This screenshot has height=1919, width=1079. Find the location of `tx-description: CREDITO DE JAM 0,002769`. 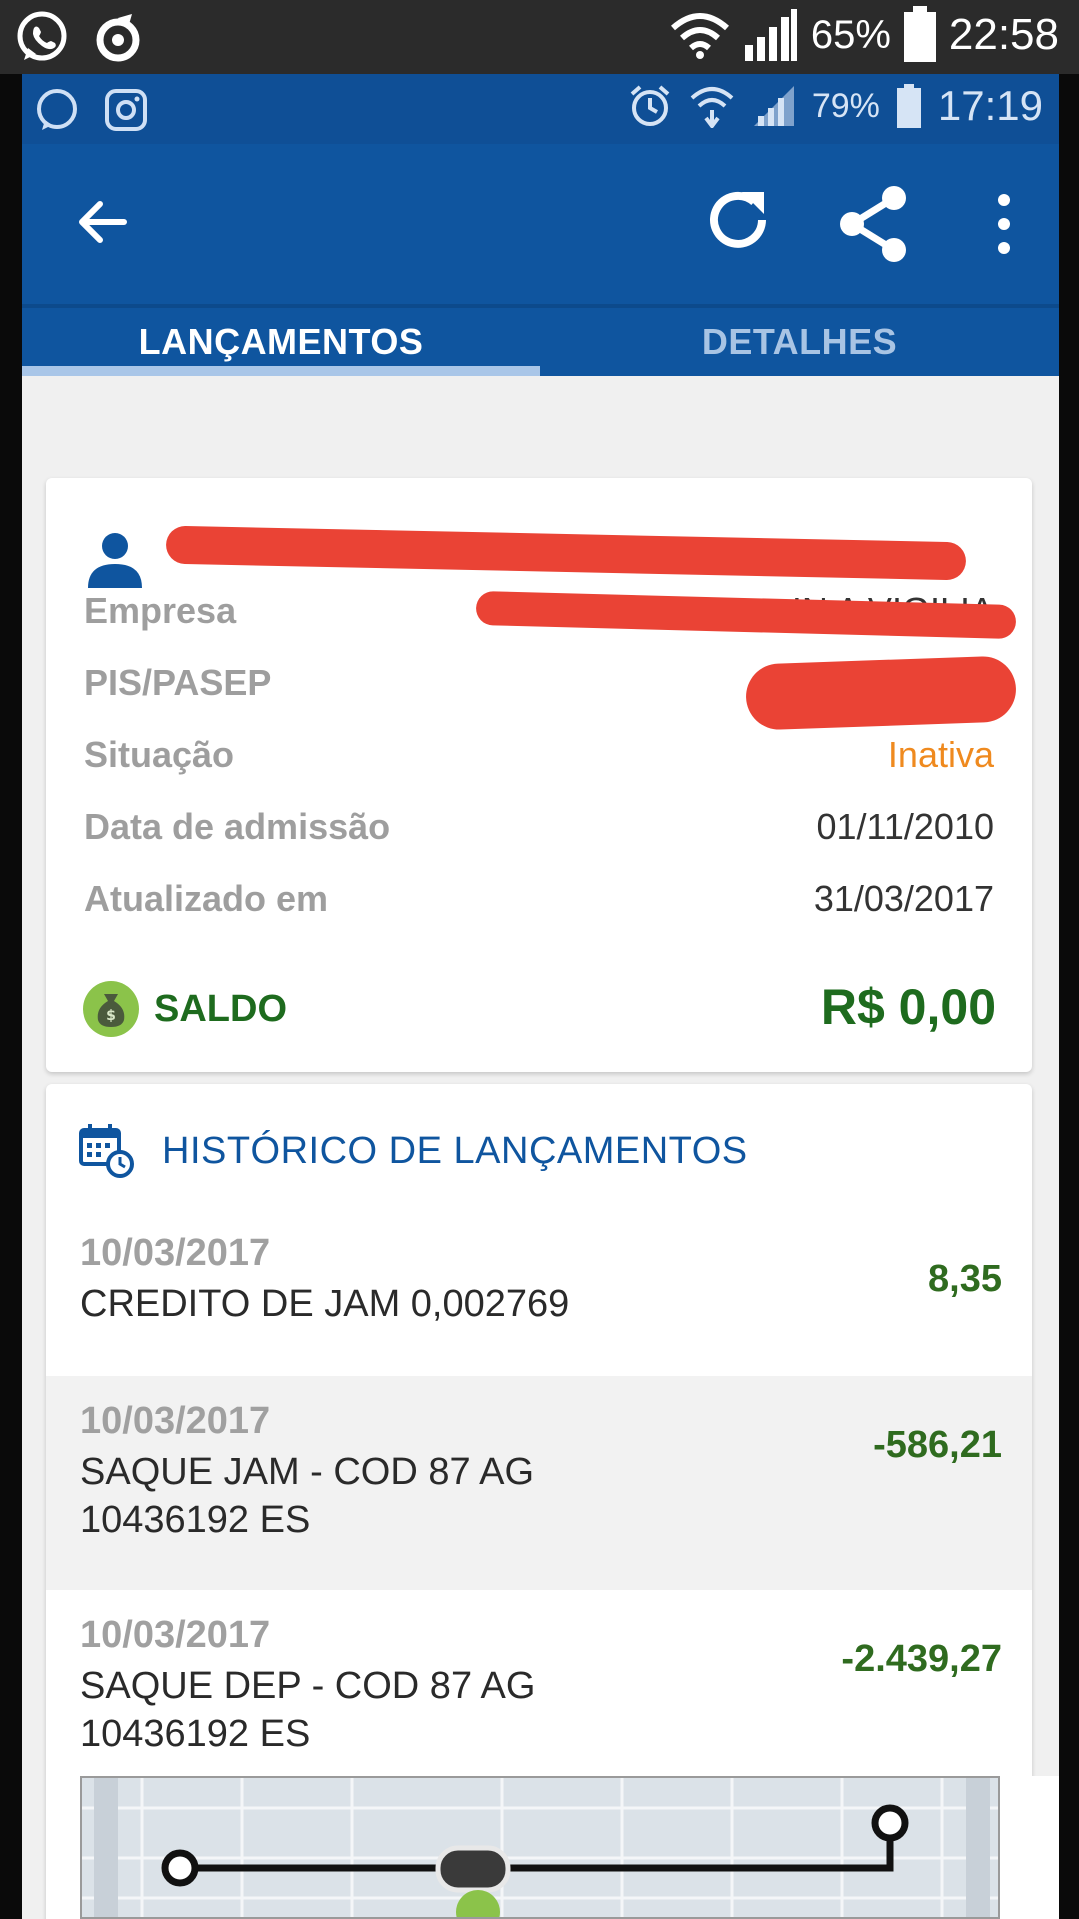

tx-description: CREDITO DE JAM 0,002769 is located at coordinates (325, 1304).